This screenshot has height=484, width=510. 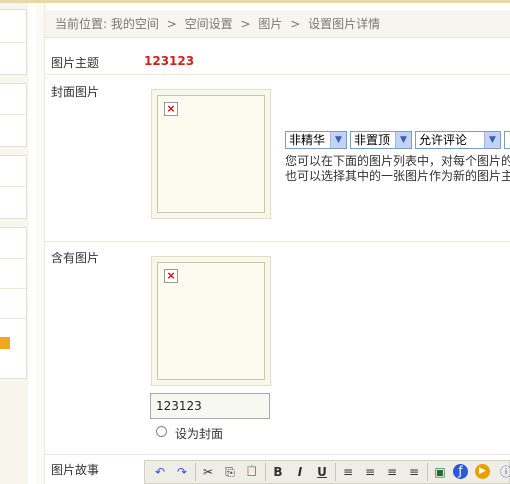 I want to click on pinned-select-value: 非置顶, so click(x=372, y=140).